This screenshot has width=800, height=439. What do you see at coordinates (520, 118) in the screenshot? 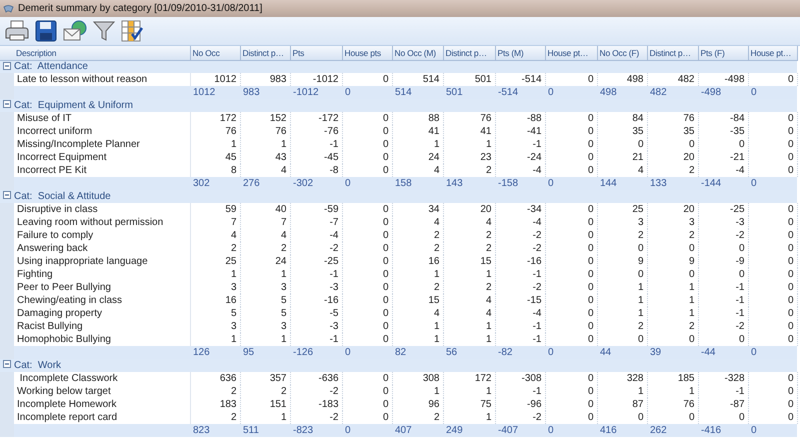
I see `table-cell: -88` at bounding box center [520, 118].